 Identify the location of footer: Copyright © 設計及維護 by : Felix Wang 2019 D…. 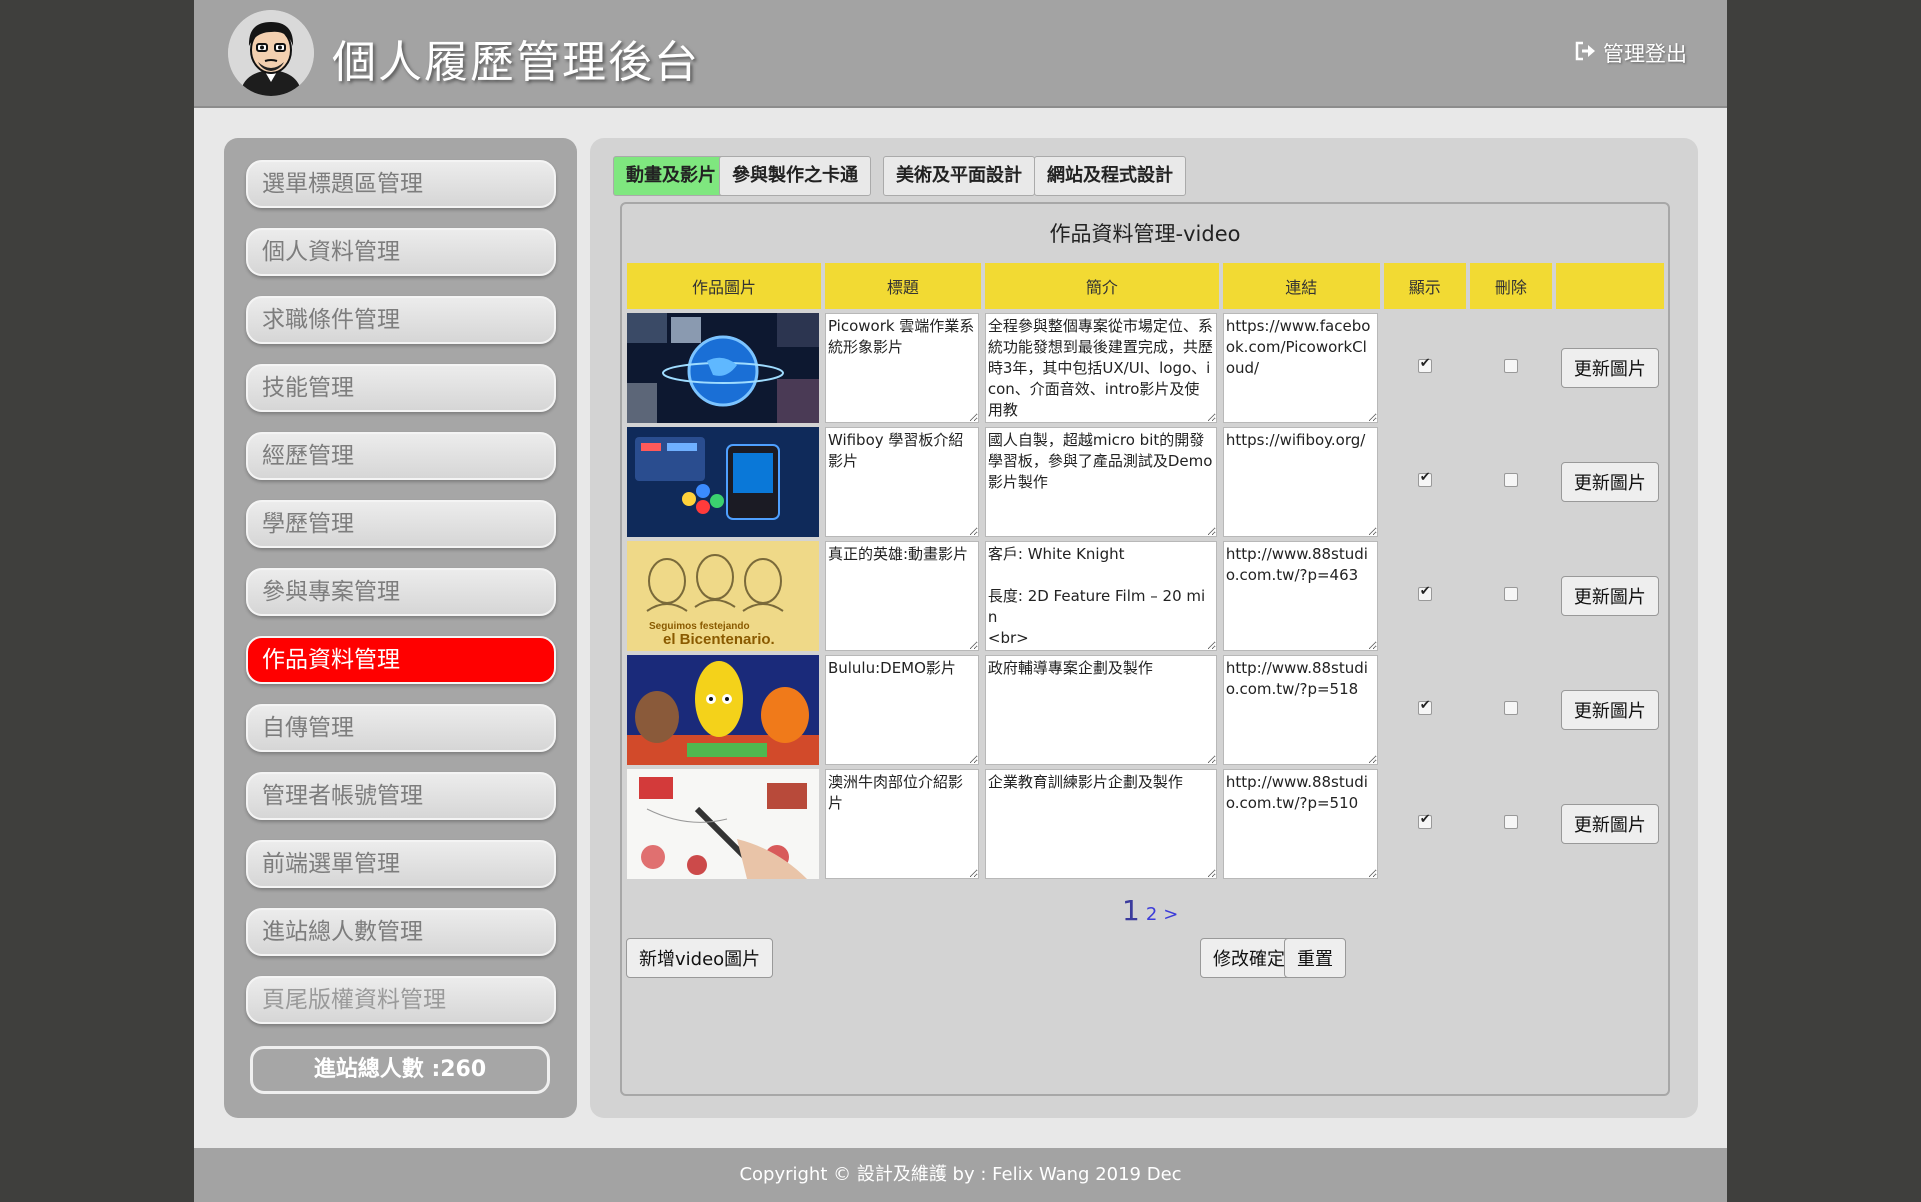
(960, 1175).